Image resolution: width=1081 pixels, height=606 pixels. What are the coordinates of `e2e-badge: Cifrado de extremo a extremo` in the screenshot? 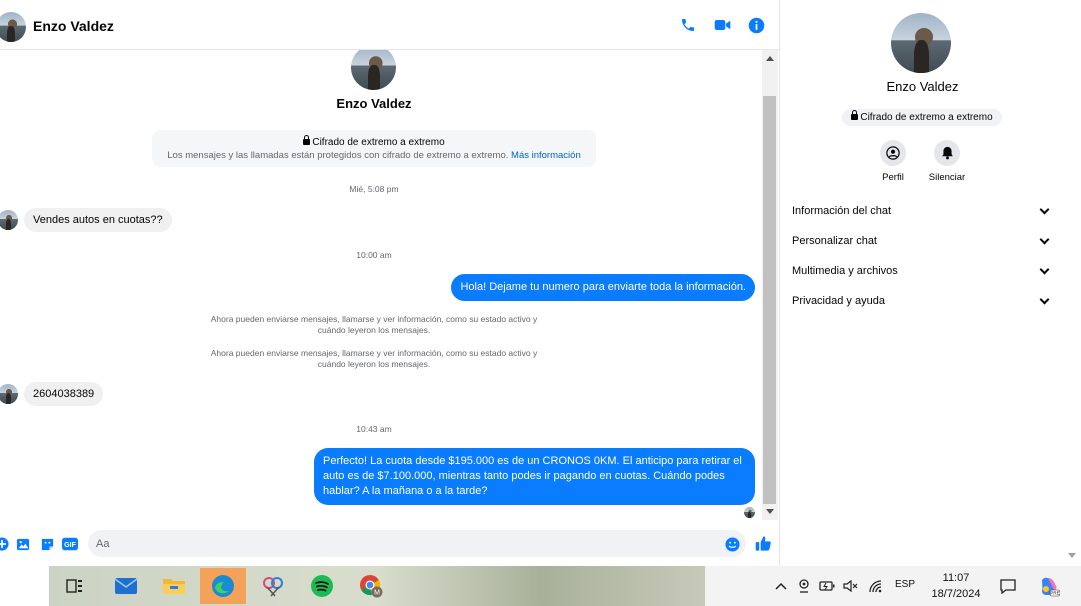 It's located at (922, 117).